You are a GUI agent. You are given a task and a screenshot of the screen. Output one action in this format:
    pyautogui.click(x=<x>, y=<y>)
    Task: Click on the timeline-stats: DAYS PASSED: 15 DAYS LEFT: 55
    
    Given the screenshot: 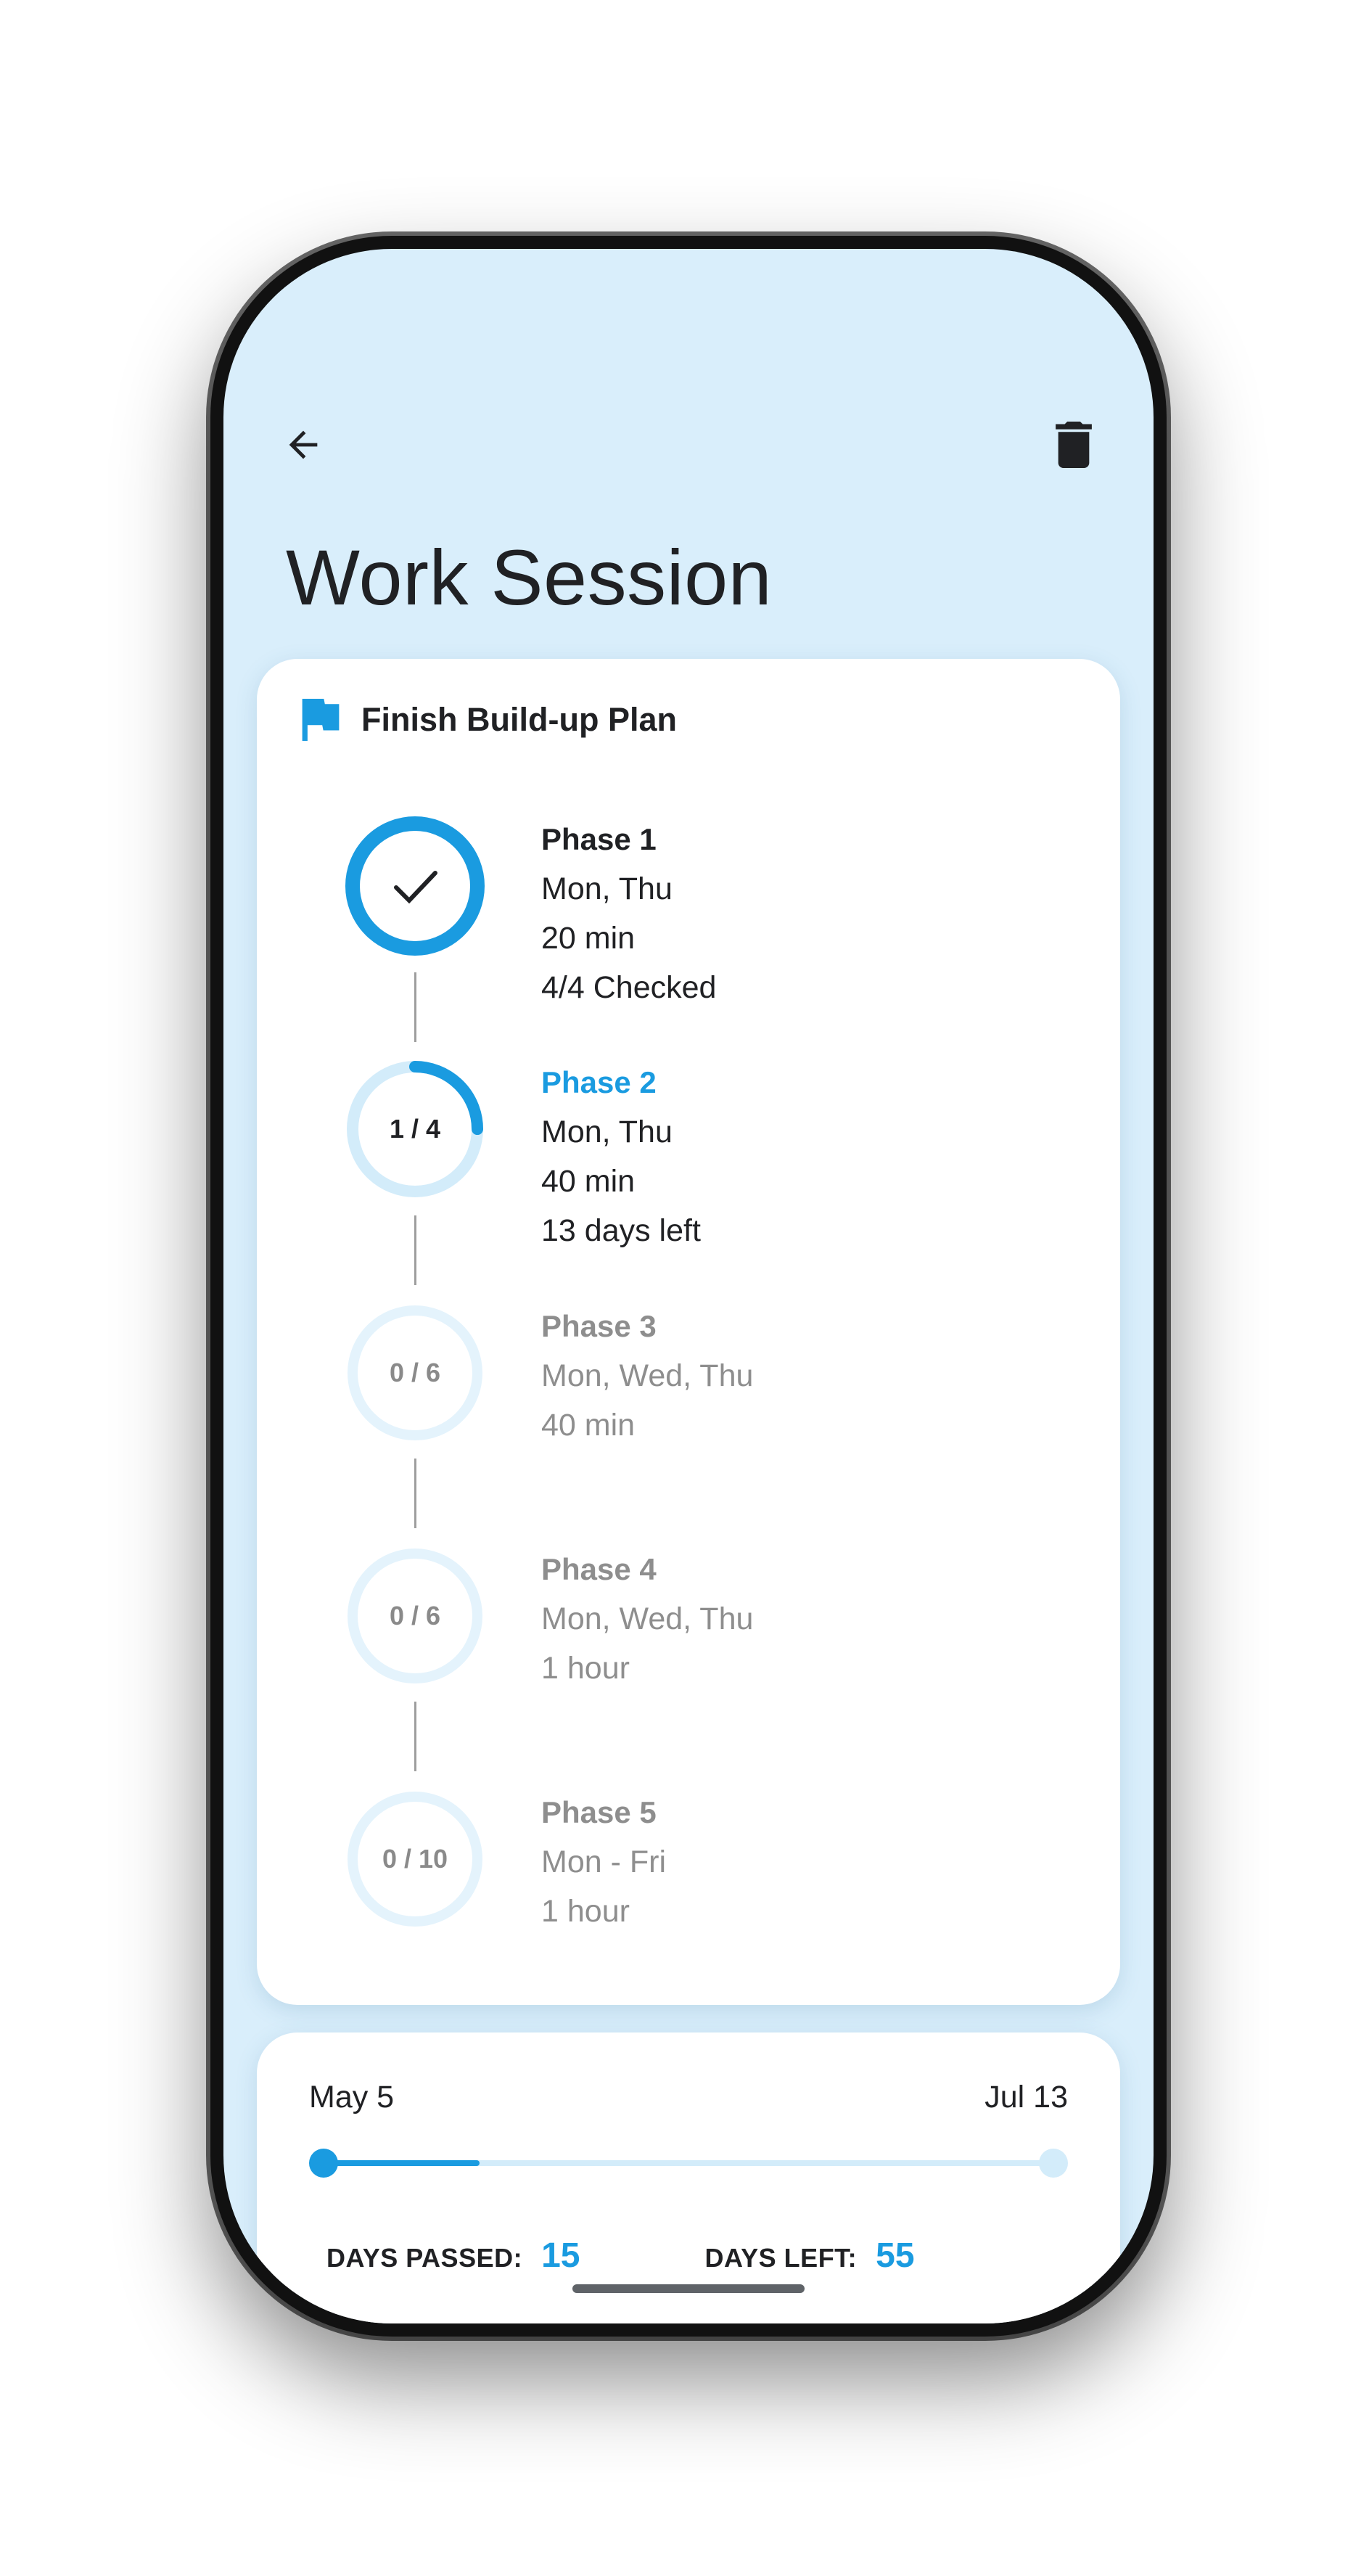 What is the action you would take?
    pyautogui.click(x=683, y=2256)
    